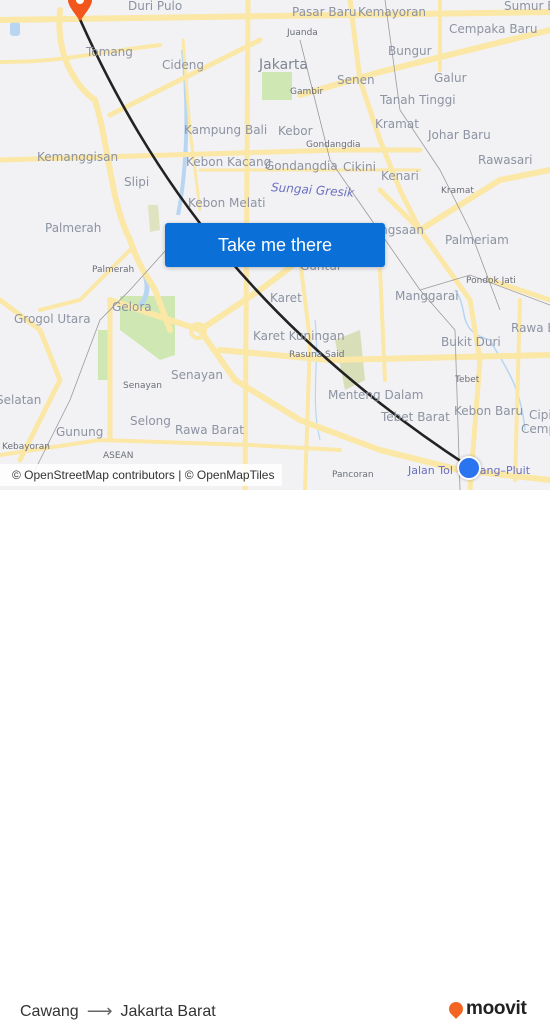 This screenshot has height=1022, width=550. What do you see at coordinates (80, 11) in the screenshot?
I see `destination-pin-icon` at bounding box center [80, 11].